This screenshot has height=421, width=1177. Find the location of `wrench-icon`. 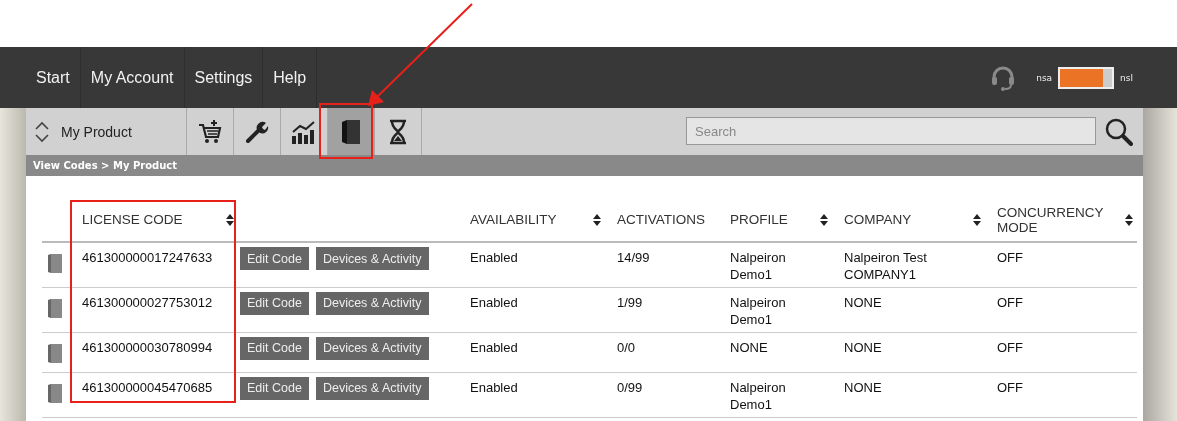

wrench-icon is located at coordinates (257, 131).